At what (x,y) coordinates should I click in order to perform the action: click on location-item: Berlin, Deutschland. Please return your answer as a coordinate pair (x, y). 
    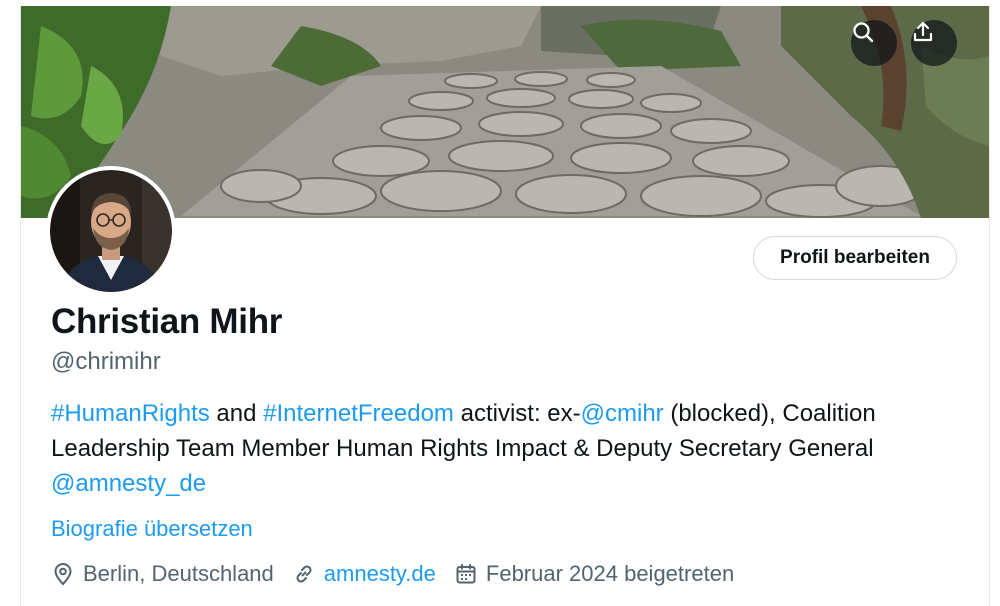
    Looking at the image, I should click on (162, 574).